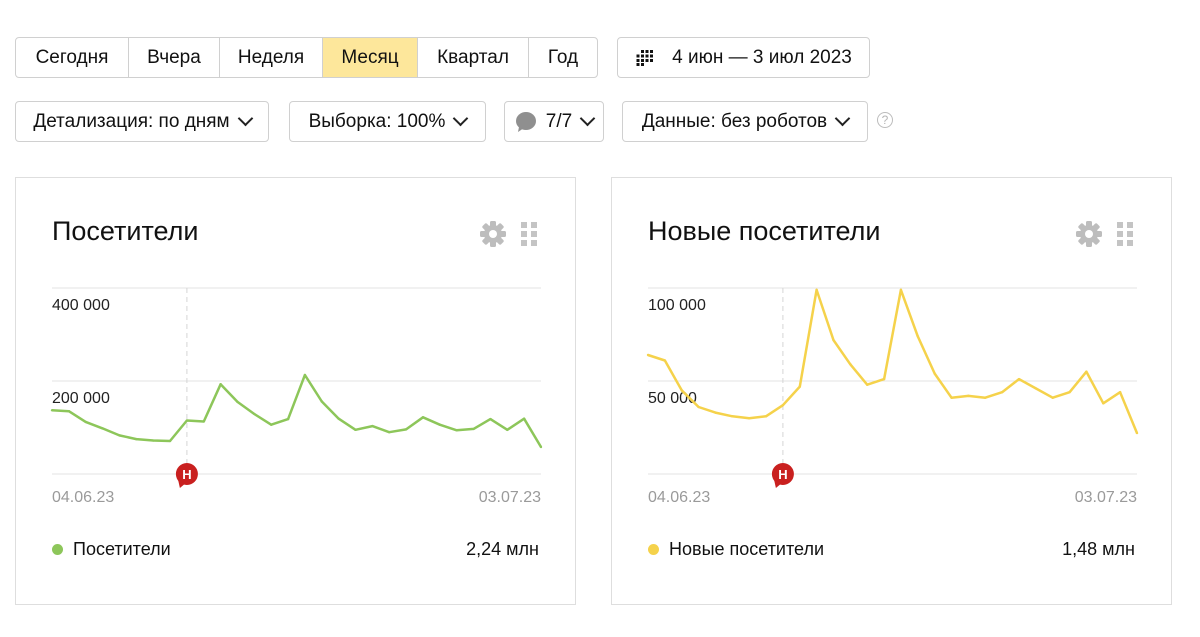  I want to click on date-range-picker: 4 июн — 3 июл 2023, so click(743, 57).